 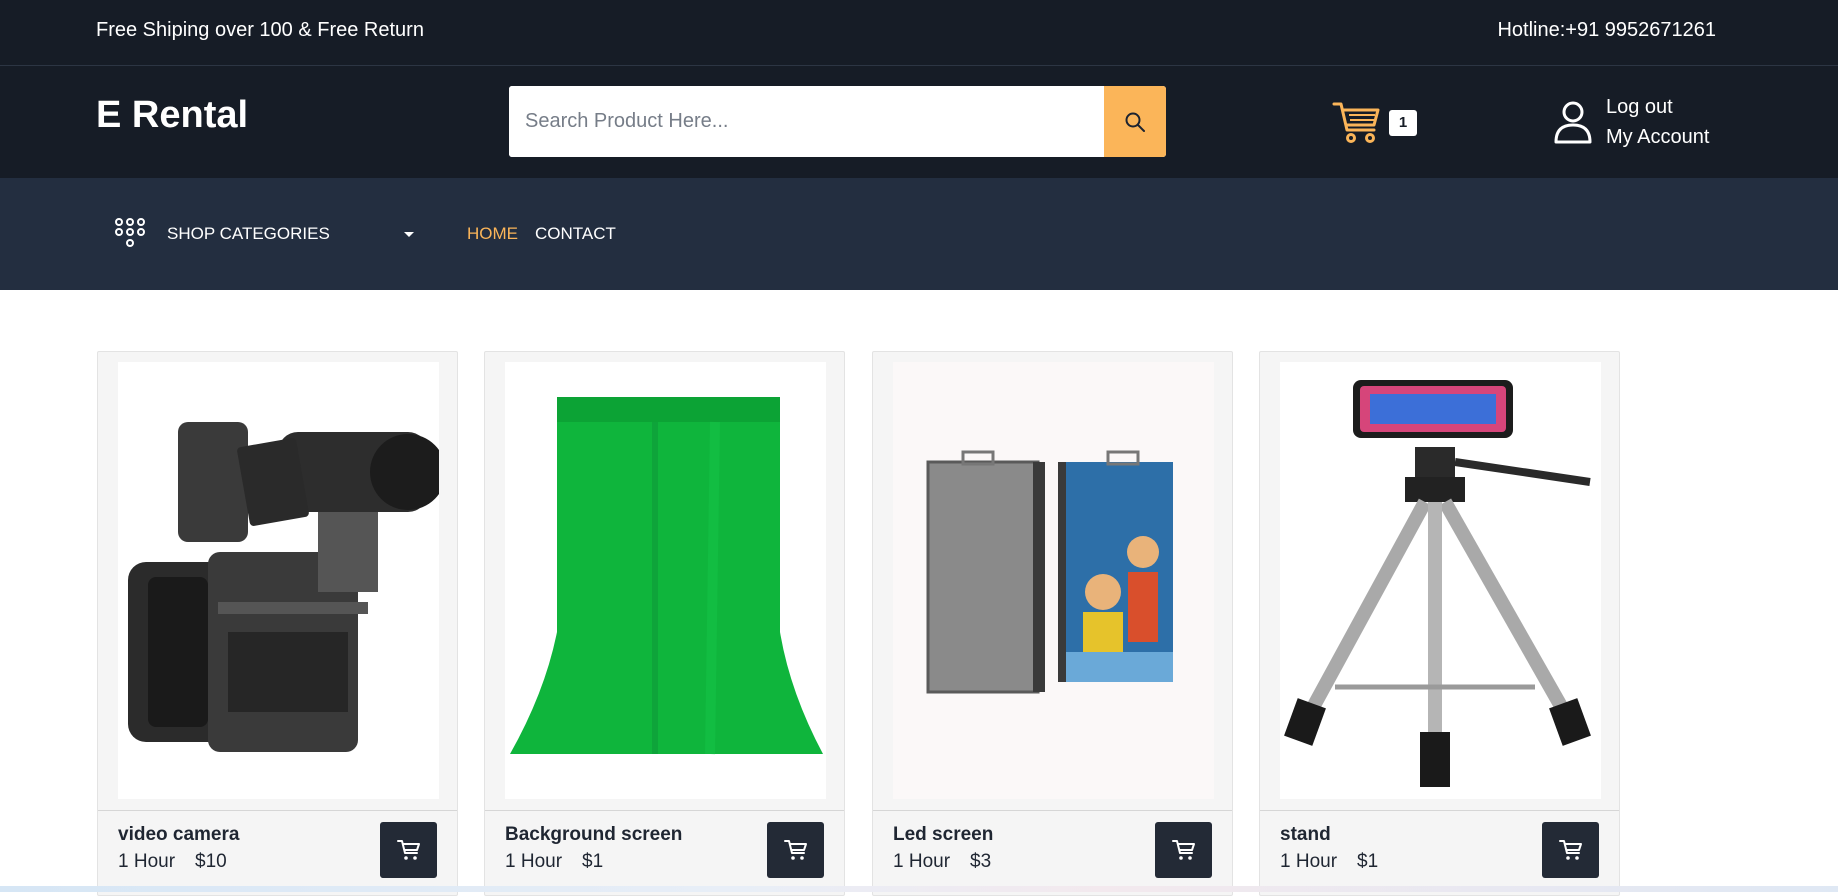 I want to click on product-name: video camera, so click(x=178, y=835).